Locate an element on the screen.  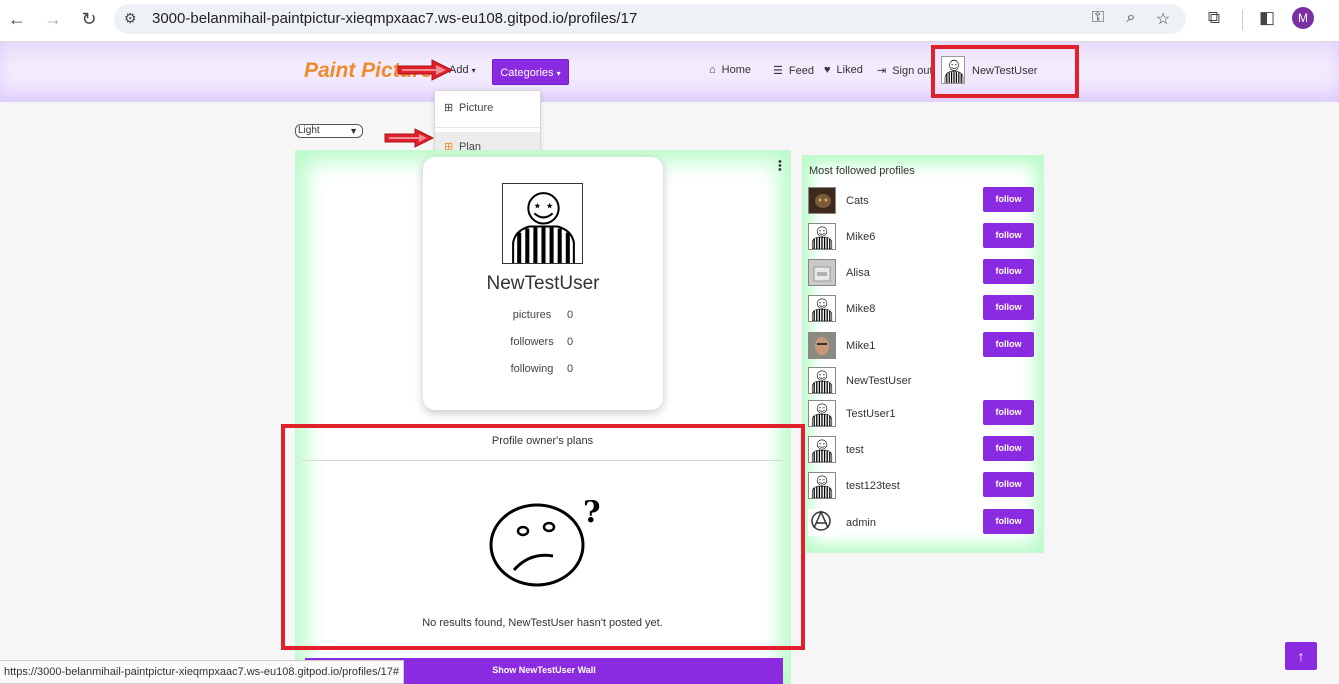
annotation-plans-box is located at coordinates (543, 537).